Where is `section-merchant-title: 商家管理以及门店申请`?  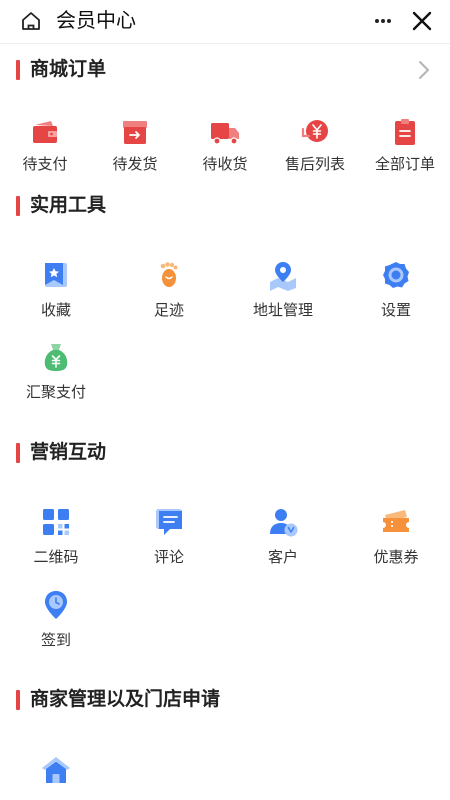 section-merchant-title: 商家管理以及门店申请 is located at coordinates (118, 700).